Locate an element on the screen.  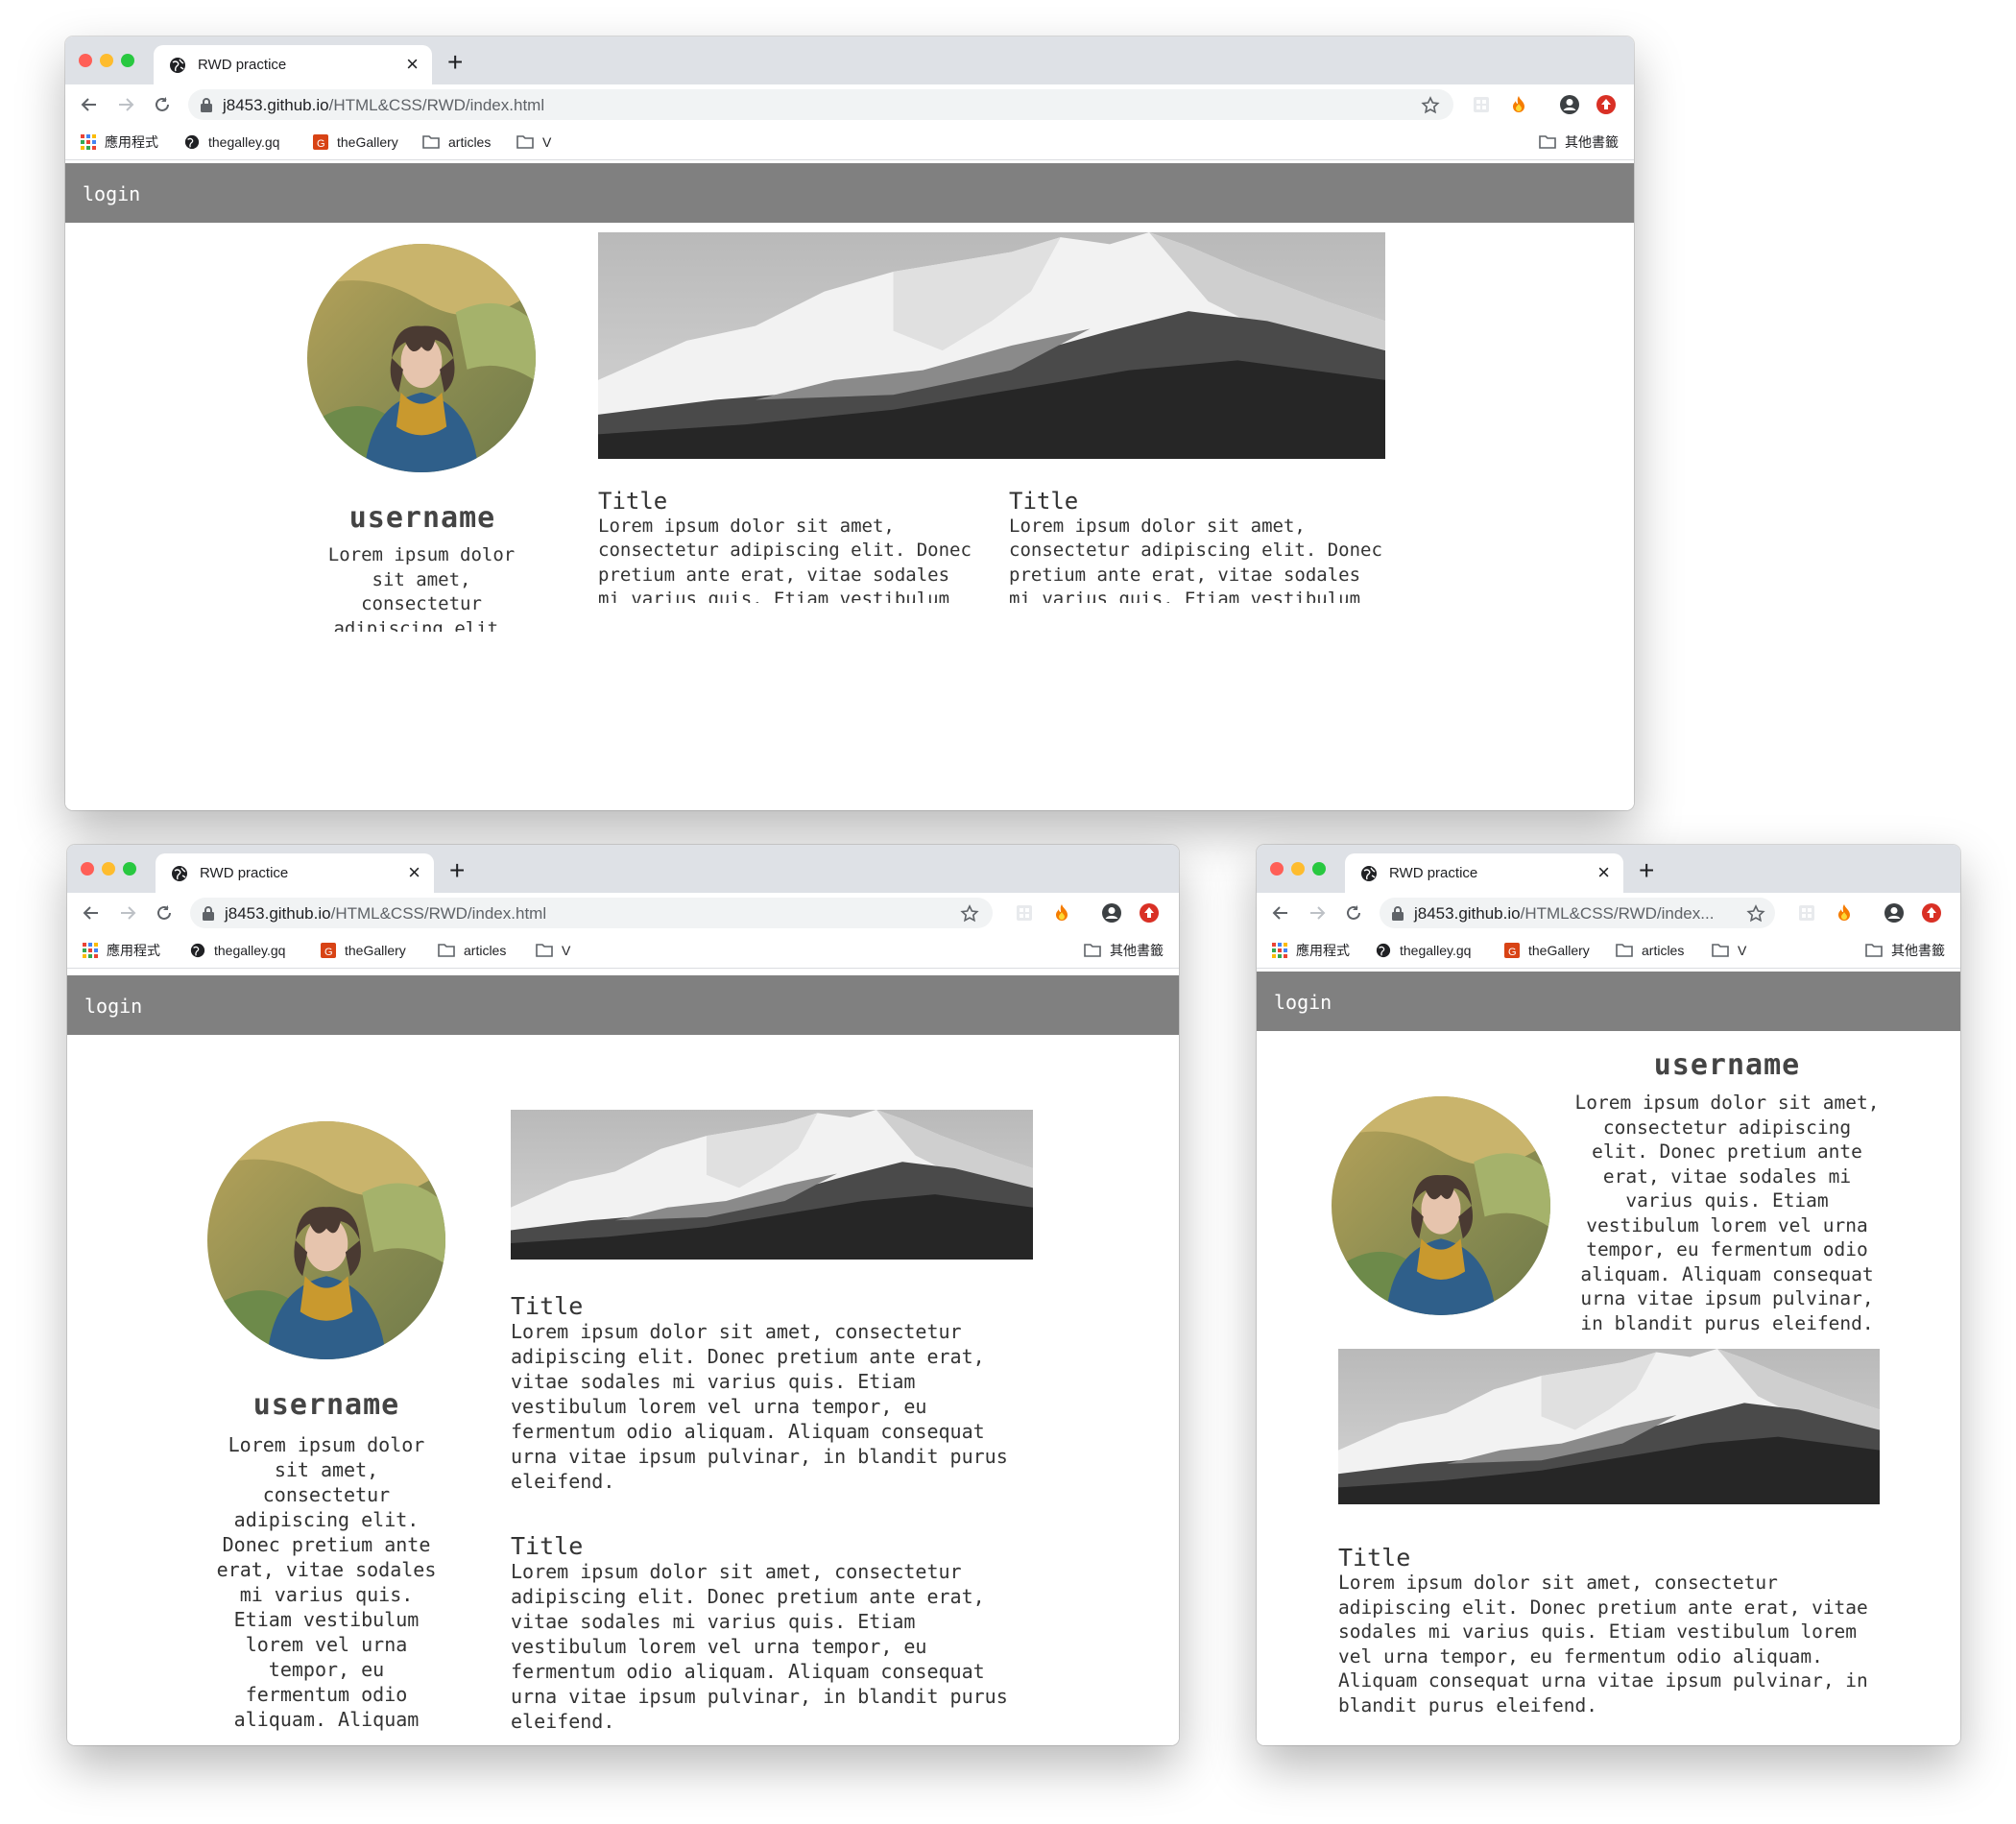
tab-strip: RWD practice × + is located at coordinates (623, 869).